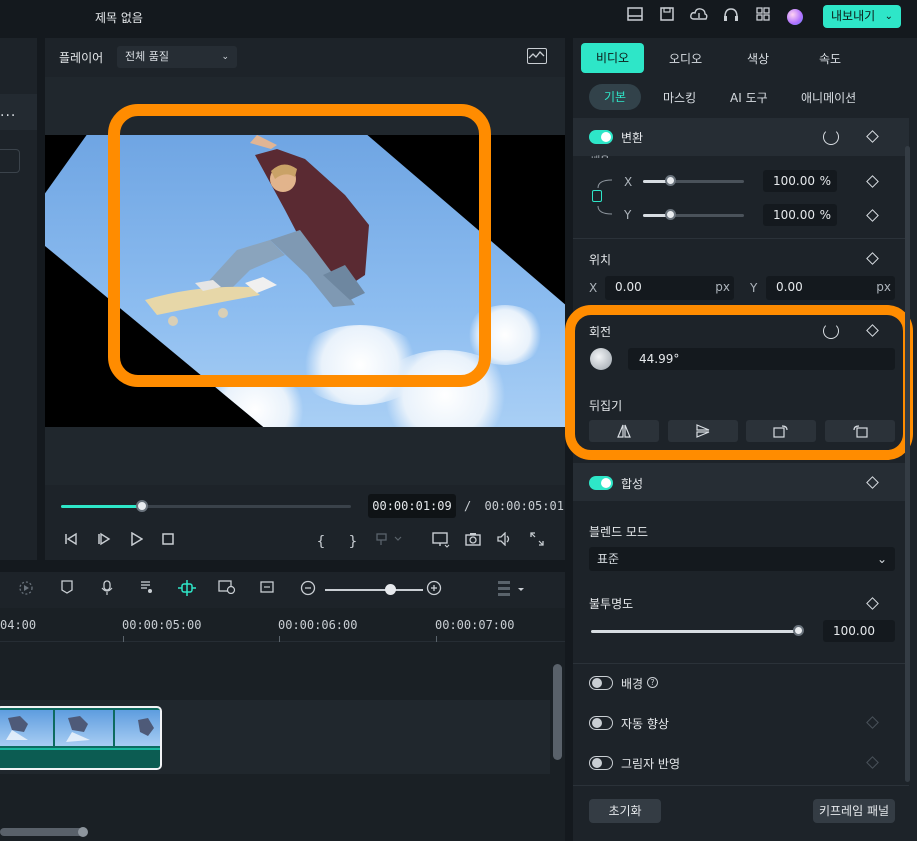 The width and height of the screenshot is (917, 841). Describe the element at coordinates (107, 590) in the screenshot. I see `microphone-icon` at that location.